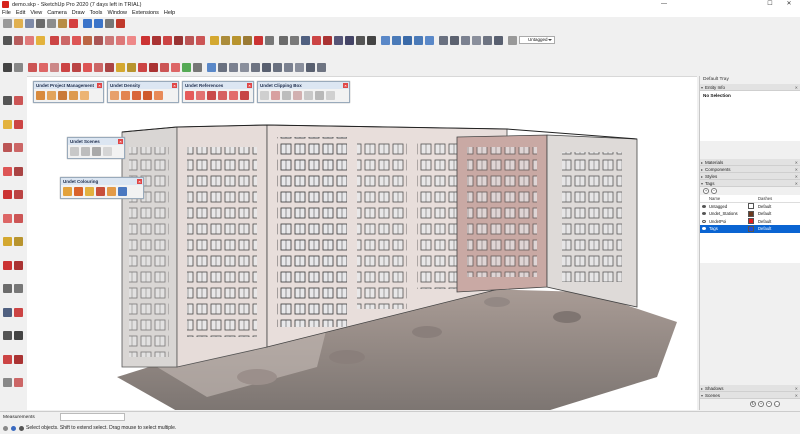 The width and height of the screenshot is (800, 434). I want to click on new-file-icon, so click(7, 23).